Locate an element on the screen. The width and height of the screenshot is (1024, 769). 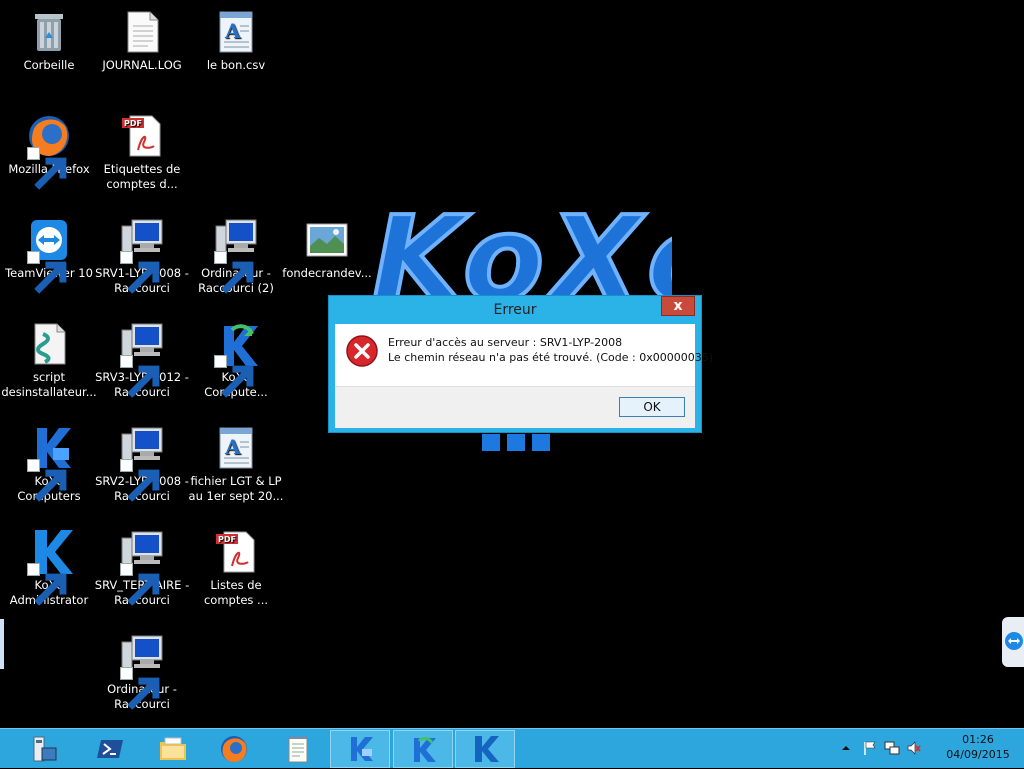
clock-date: 04/09/2015 is located at coordinates (978, 754).